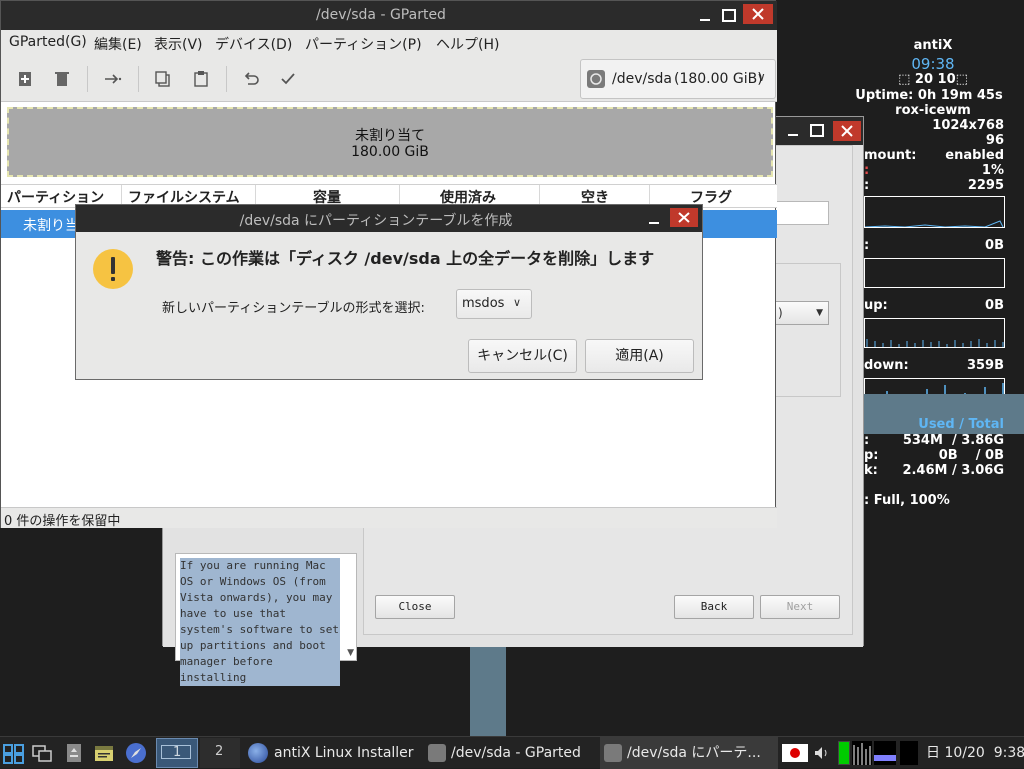 The image size is (1024, 769). Describe the element at coordinates (985, 185) in the screenshot. I see `conky-freq-value: 2295` at that location.